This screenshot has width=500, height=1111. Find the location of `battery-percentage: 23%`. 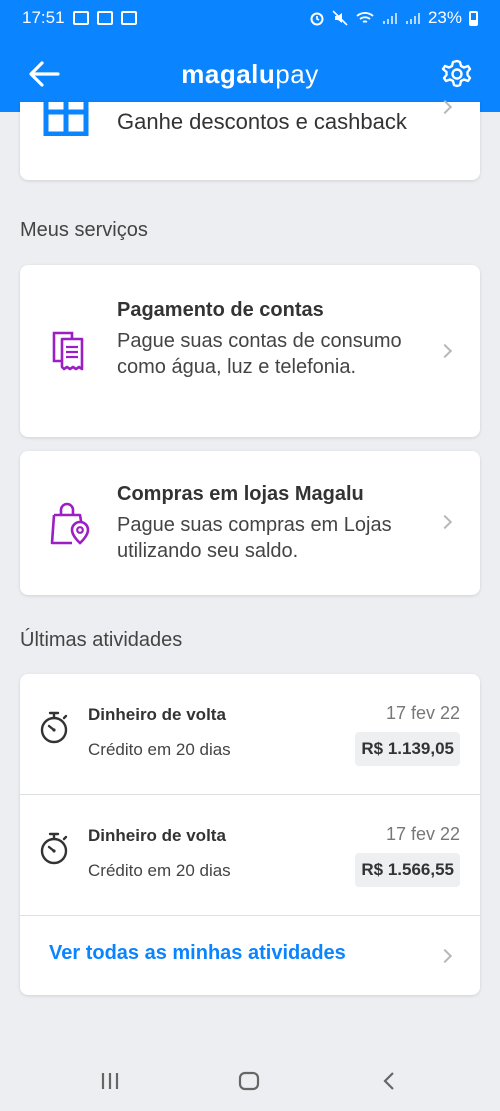

battery-percentage: 23% is located at coordinates (444, 17).